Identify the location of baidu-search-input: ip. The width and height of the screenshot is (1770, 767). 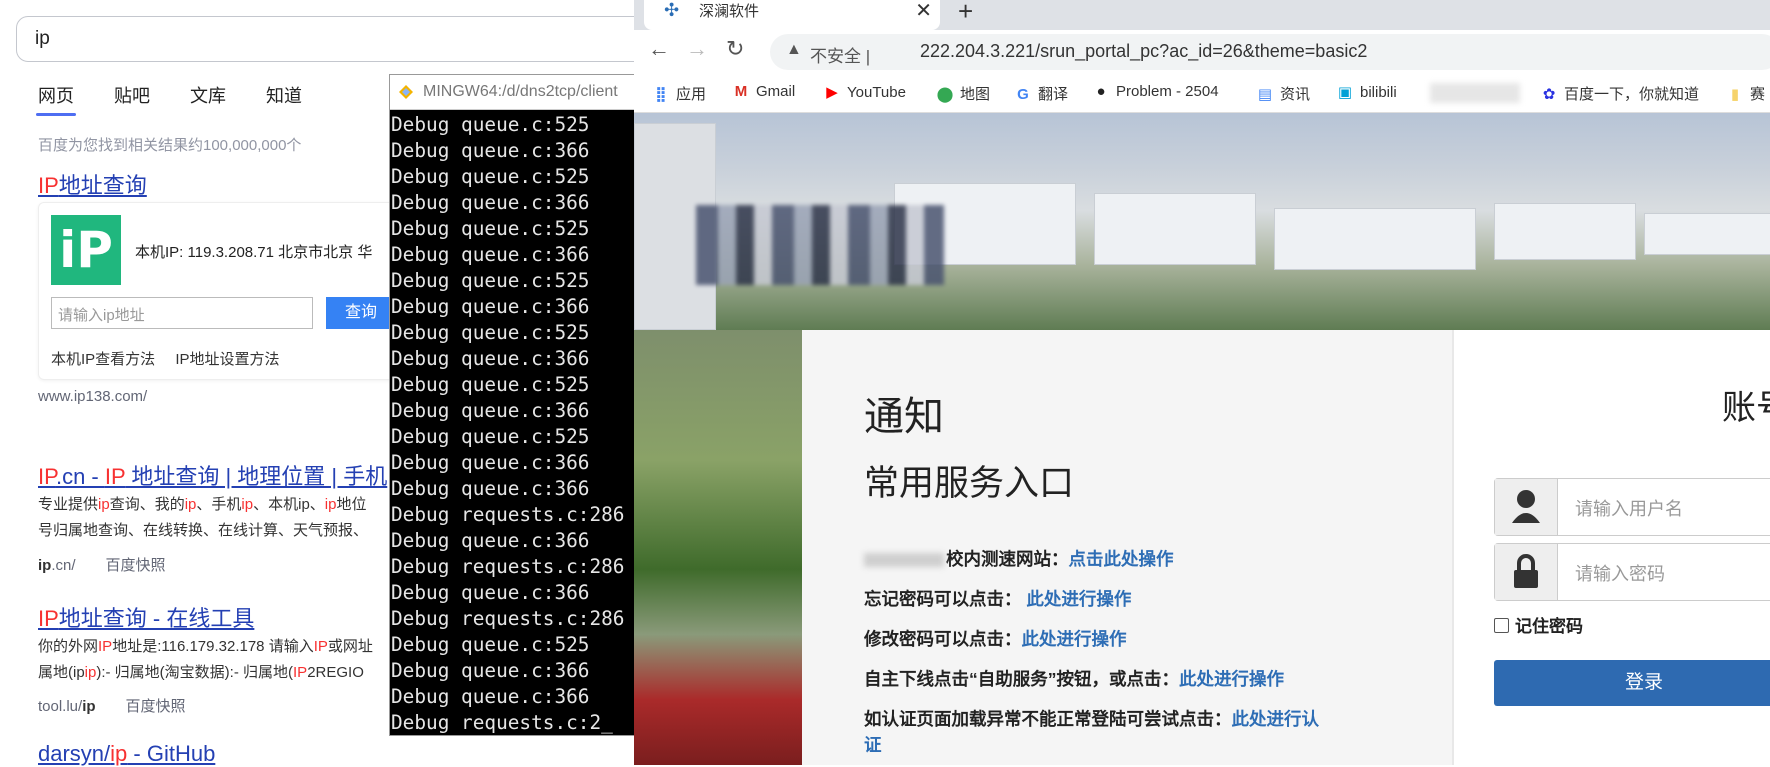
(336, 39).